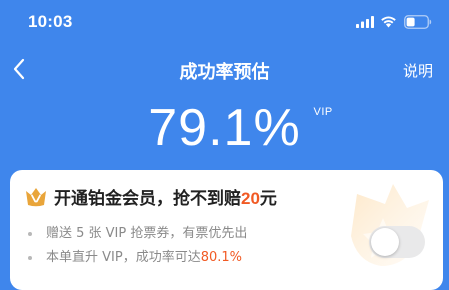 The height and width of the screenshot is (290, 449). I want to click on toggle-knob, so click(385, 242).